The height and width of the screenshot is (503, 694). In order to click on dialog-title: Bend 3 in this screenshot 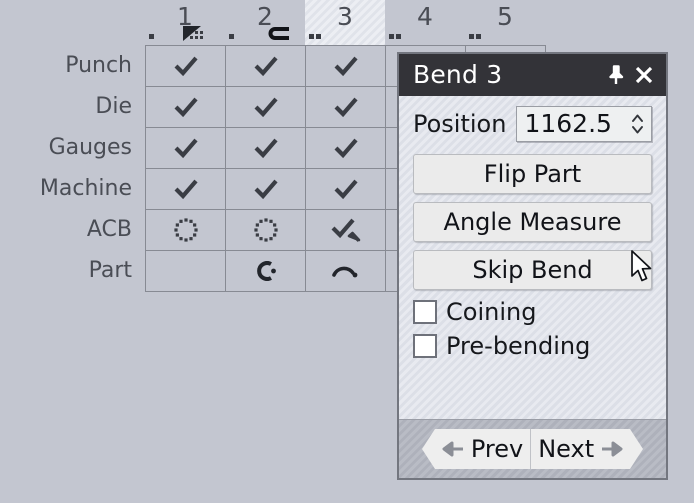, I will do `click(458, 74)`.